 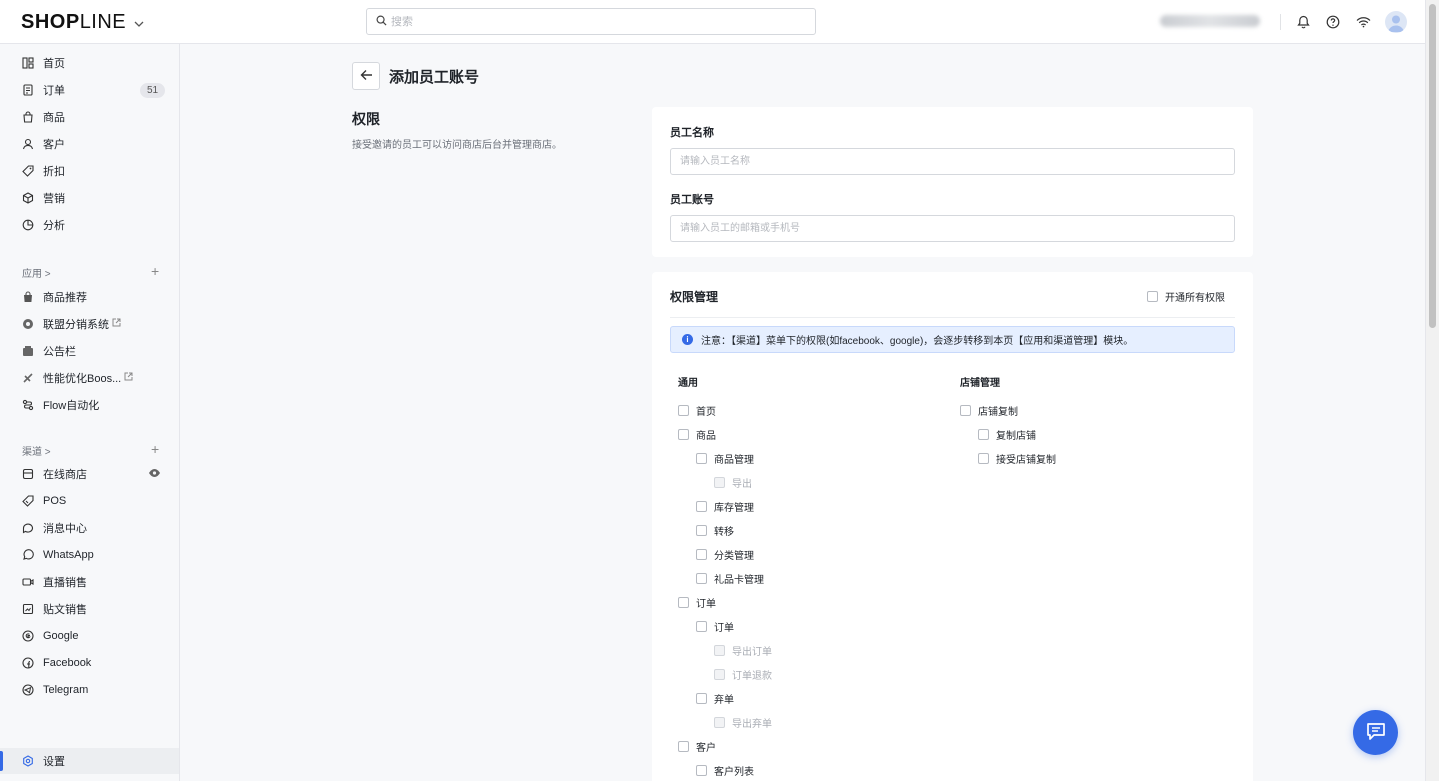 I want to click on channels-section-label: 渠道 >, so click(x=36, y=450).